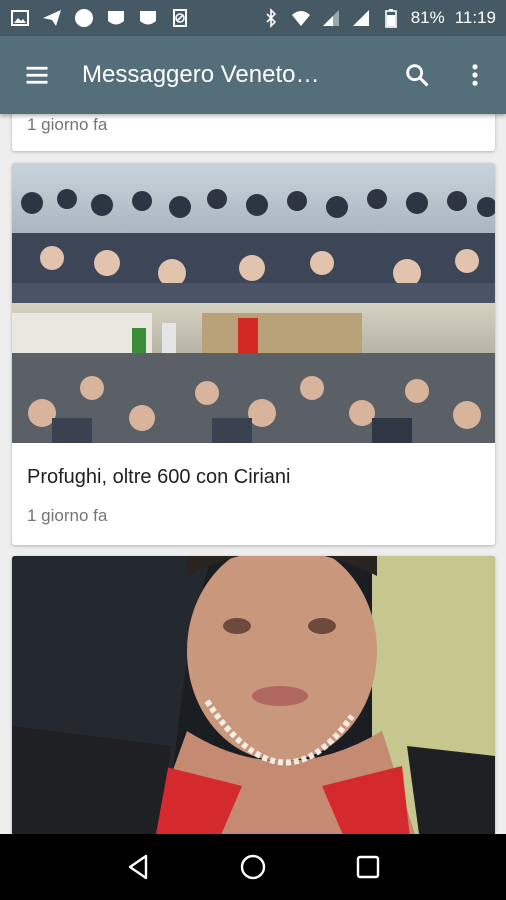 This screenshot has height=900, width=506. Describe the element at coordinates (159, 477) in the screenshot. I see `card-title: Profughi, oltre 600 con Ciriani` at that location.